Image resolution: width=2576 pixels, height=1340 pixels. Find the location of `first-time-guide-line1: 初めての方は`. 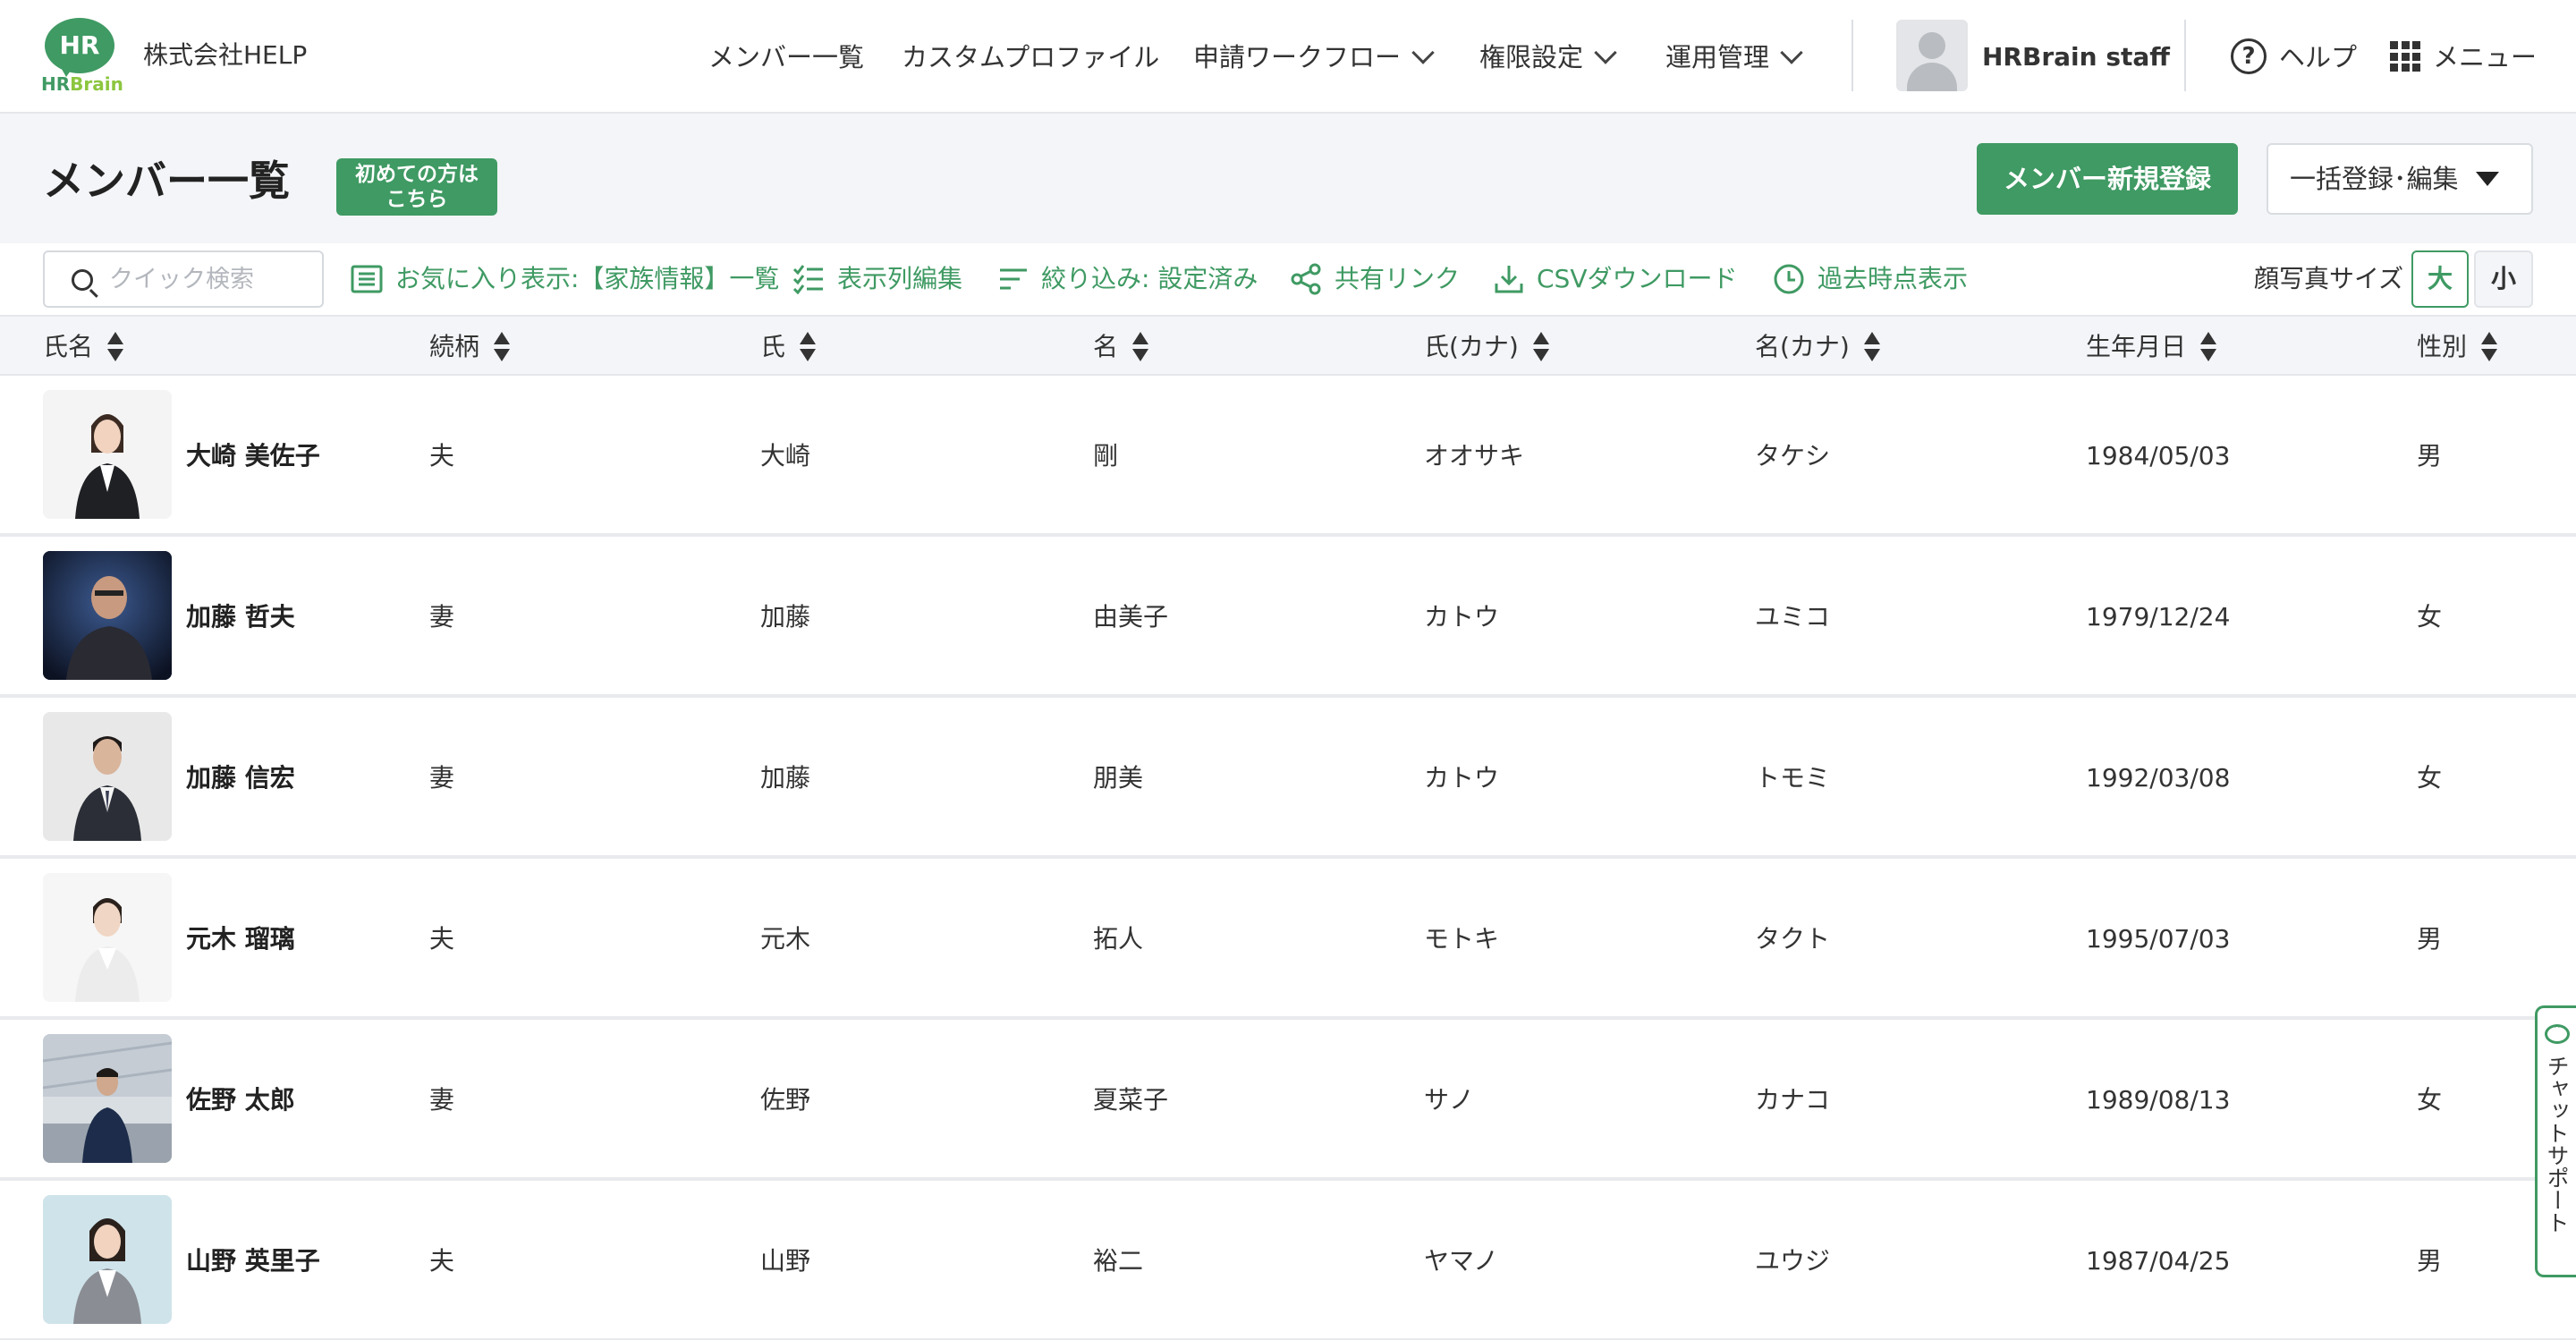

first-time-guide-line1: 初めての方は is located at coordinates (417, 174).